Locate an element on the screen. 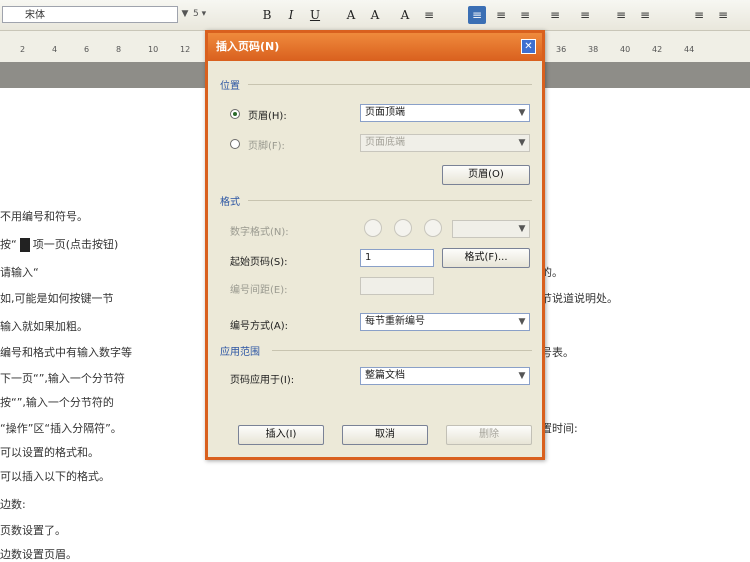 The width and height of the screenshot is (750, 562). insert-button: 插入(I) is located at coordinates (281, 435).